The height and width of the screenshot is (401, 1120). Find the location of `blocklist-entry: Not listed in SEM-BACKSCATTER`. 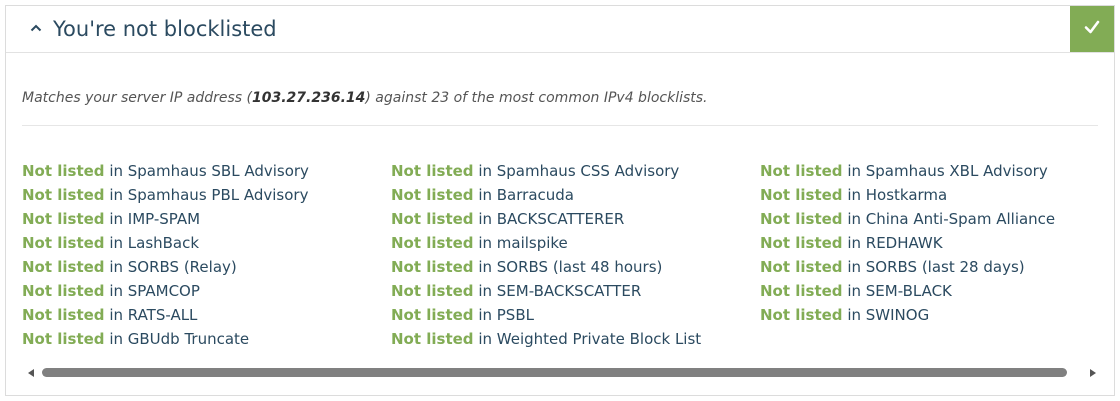

blocklist-entry: Not listed in SEM-BACKSCATTER is located at coordinates (571, 291).